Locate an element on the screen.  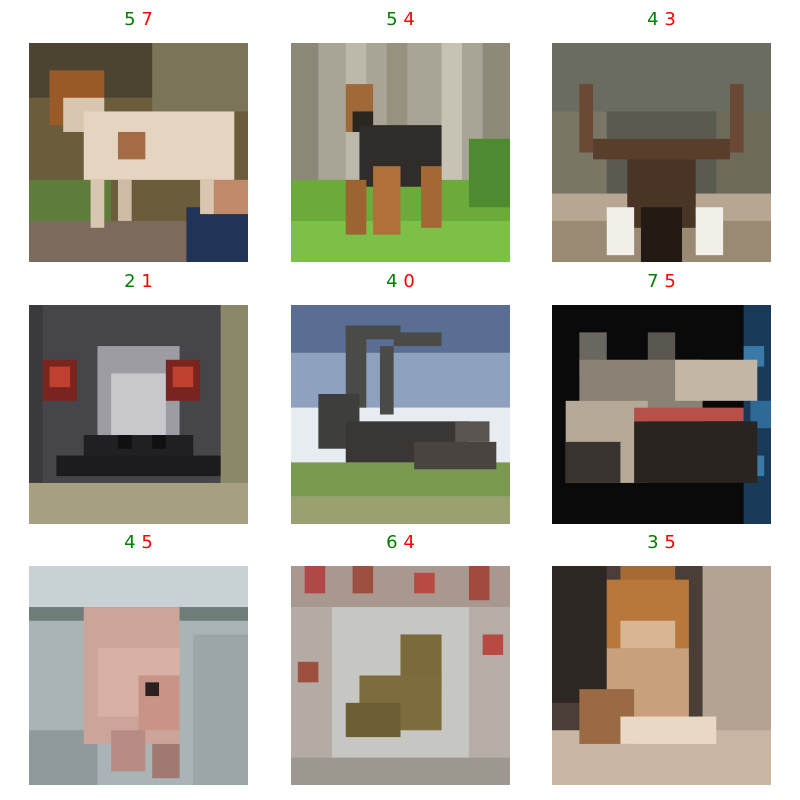
predicted-label: 6 is located at coordinates (392, 542).